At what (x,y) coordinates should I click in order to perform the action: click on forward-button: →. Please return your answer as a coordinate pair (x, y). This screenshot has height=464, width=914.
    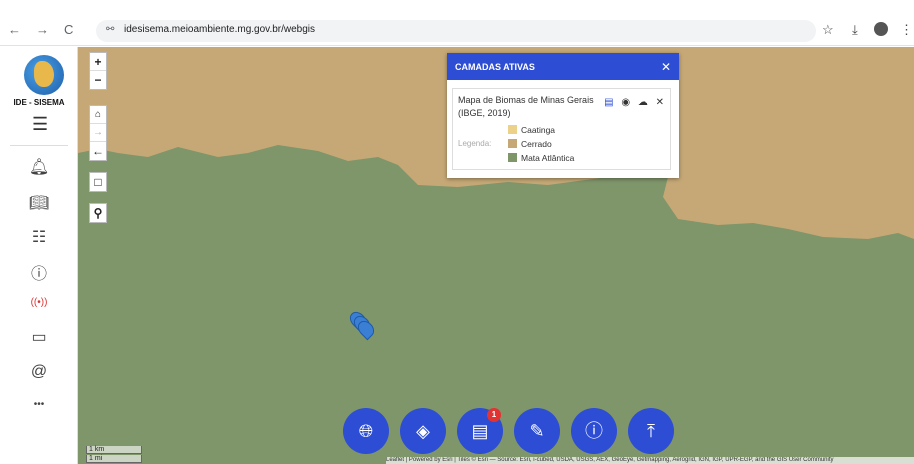
    Looking at the image, I should click on (98, 133).